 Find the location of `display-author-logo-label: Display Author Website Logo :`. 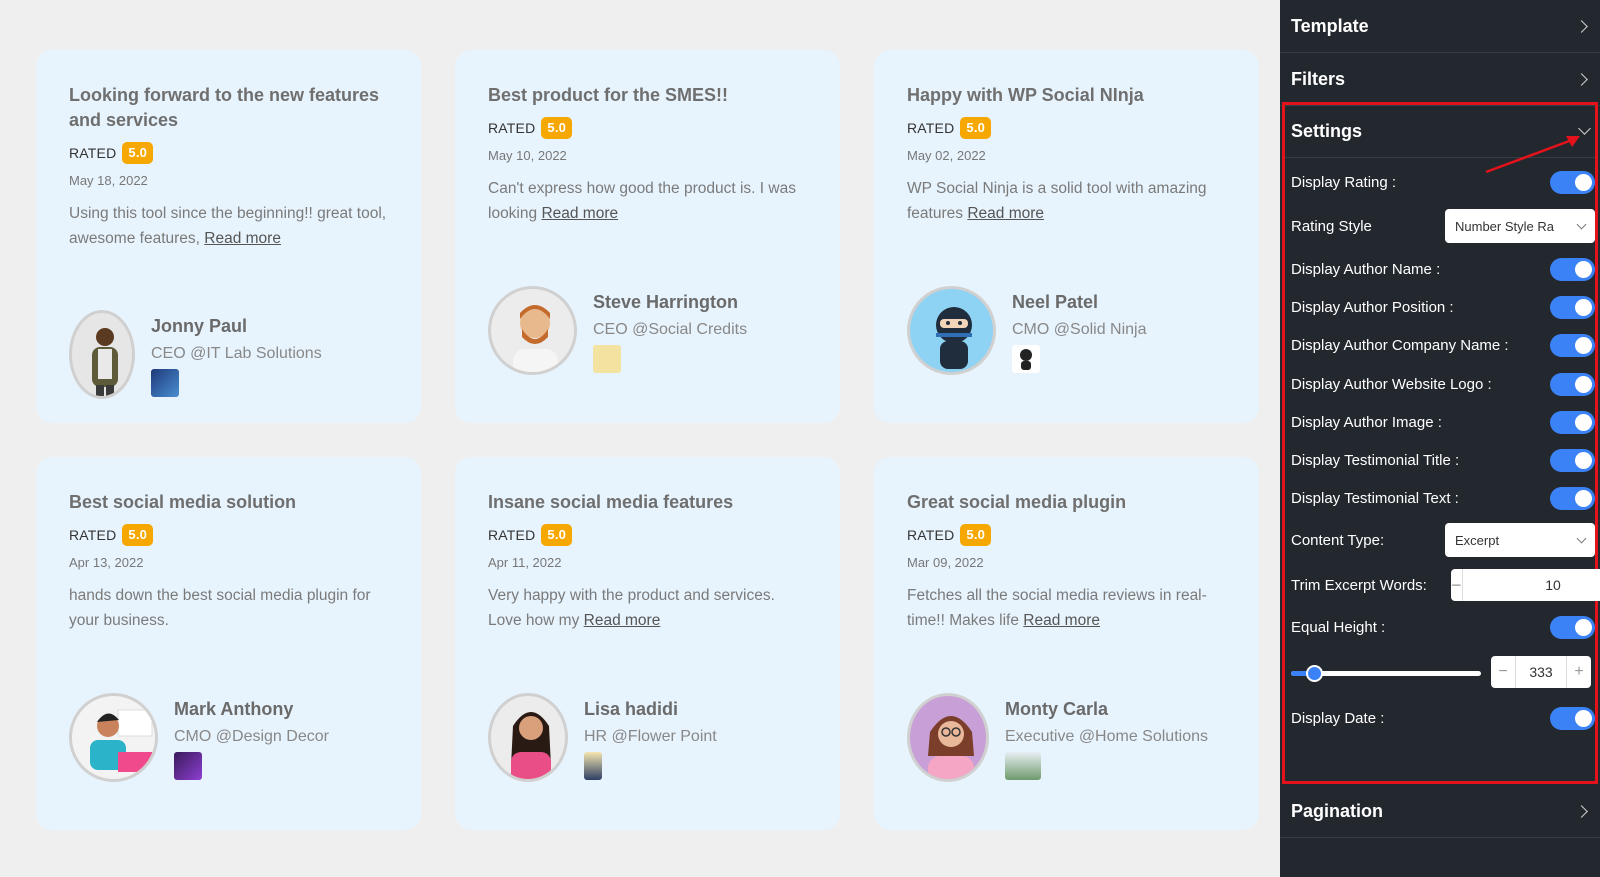

display-author-logo-label: Display Author Website Logo : is located at coordinates (1391, 384).